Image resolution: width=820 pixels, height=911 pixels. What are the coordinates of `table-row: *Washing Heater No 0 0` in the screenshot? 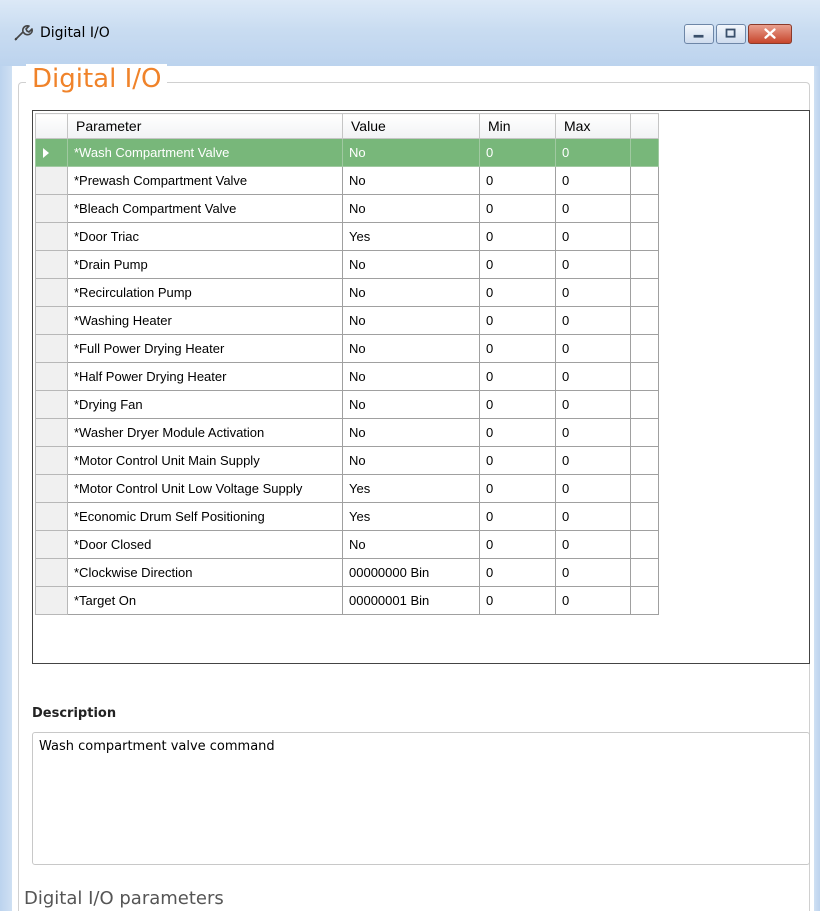 It's located at (347, 320).